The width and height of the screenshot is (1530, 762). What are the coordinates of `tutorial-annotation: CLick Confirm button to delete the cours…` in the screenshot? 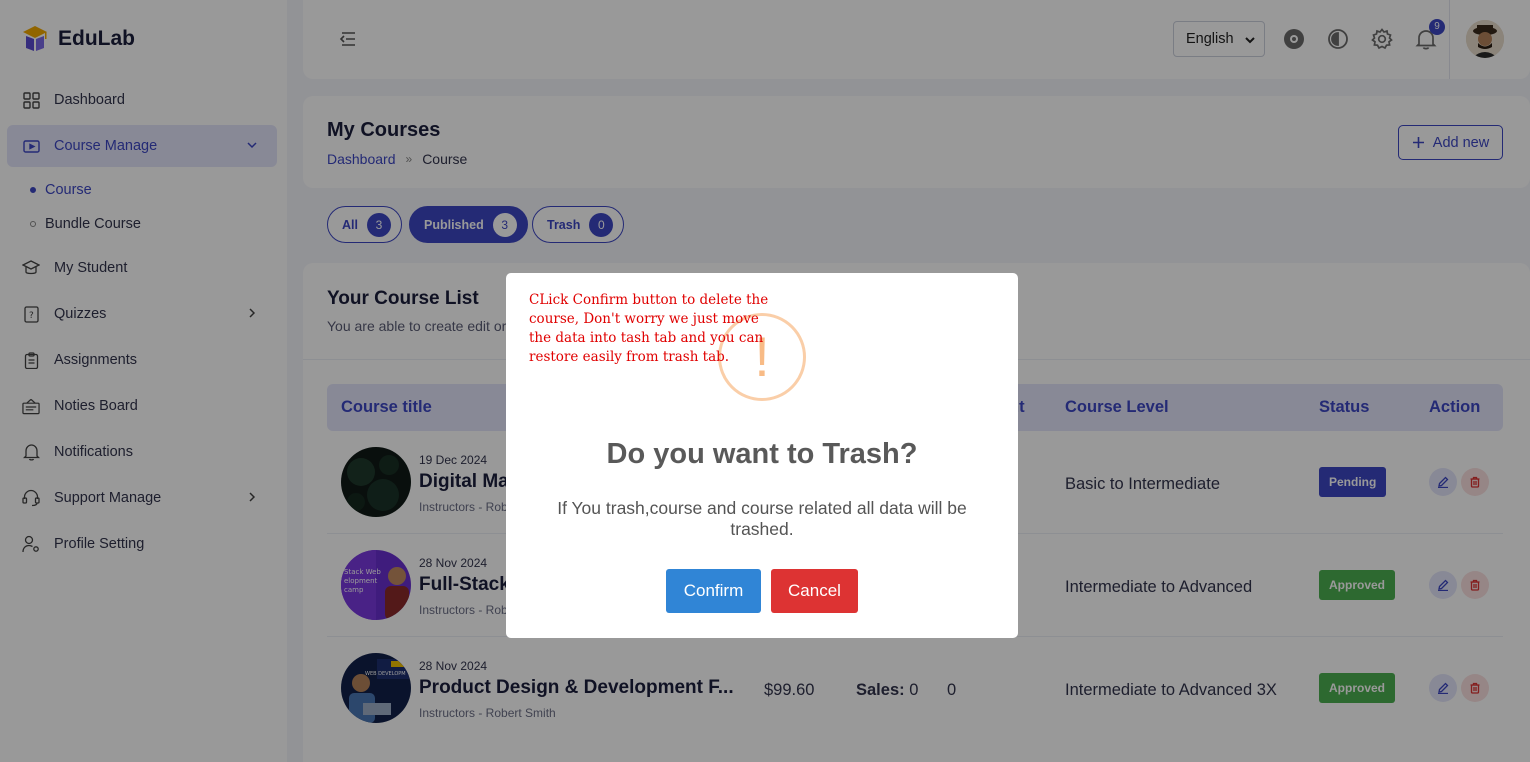 It's located at (649, 328).